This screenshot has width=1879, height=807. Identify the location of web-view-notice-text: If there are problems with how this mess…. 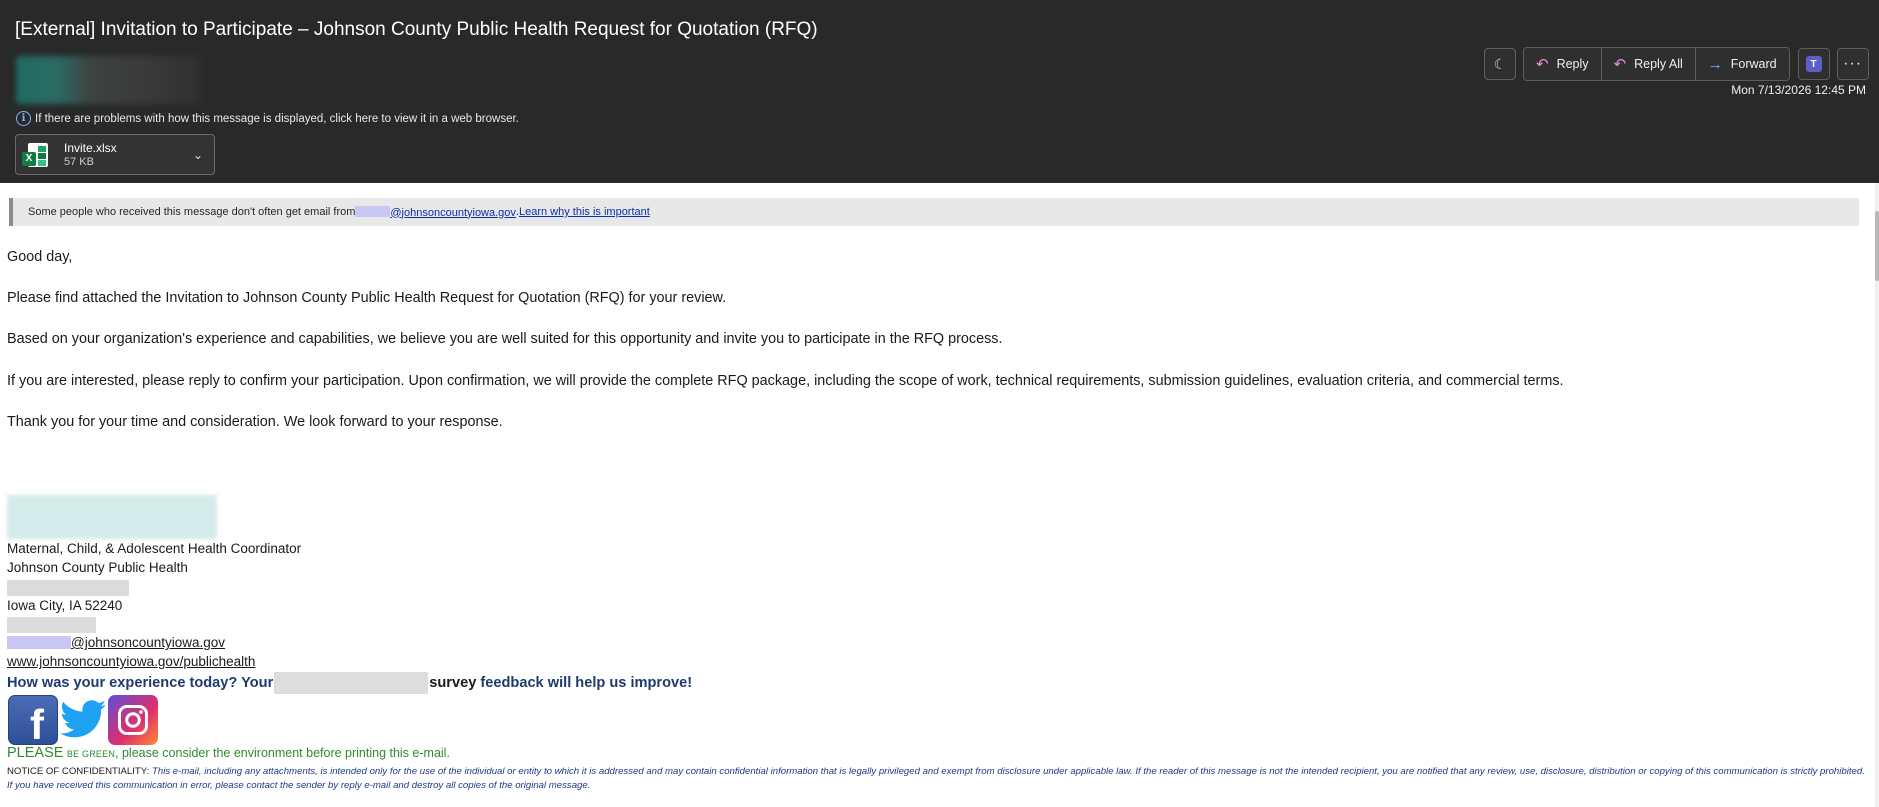
(277, 119).